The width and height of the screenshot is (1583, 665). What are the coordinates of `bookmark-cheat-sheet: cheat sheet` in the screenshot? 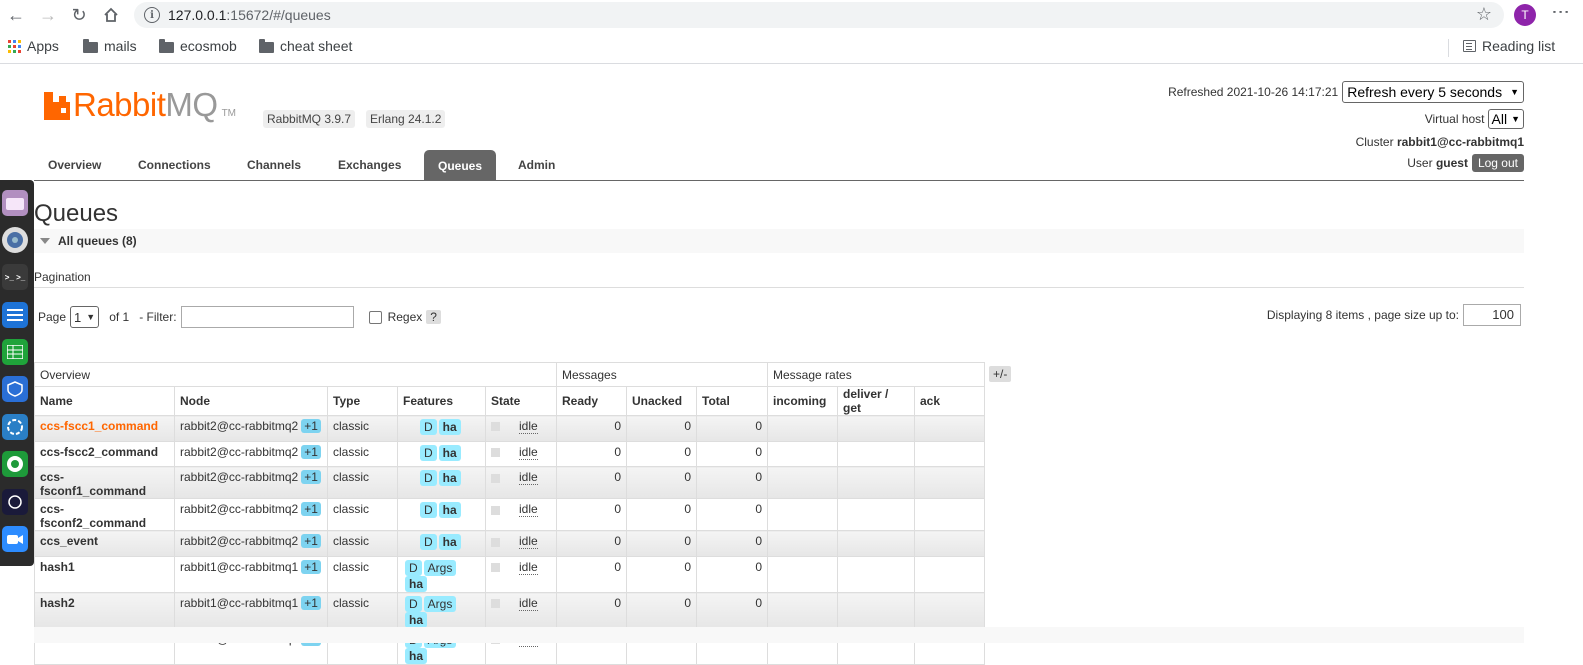 It's located at (305, 46).